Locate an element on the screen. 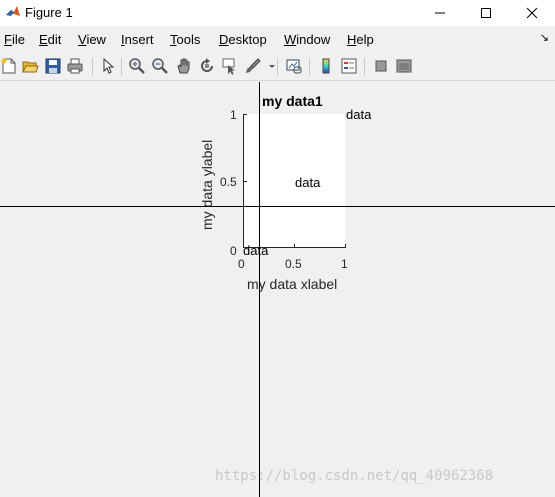 The height and width of the screenshot is (497, 555). maximize-icon is located at coordinates (486, 13).